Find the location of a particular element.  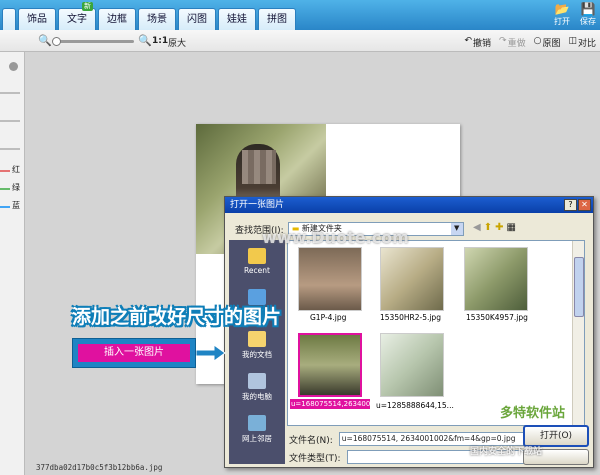

tab-collage: 拼图 is located at coordinates (277, 19).